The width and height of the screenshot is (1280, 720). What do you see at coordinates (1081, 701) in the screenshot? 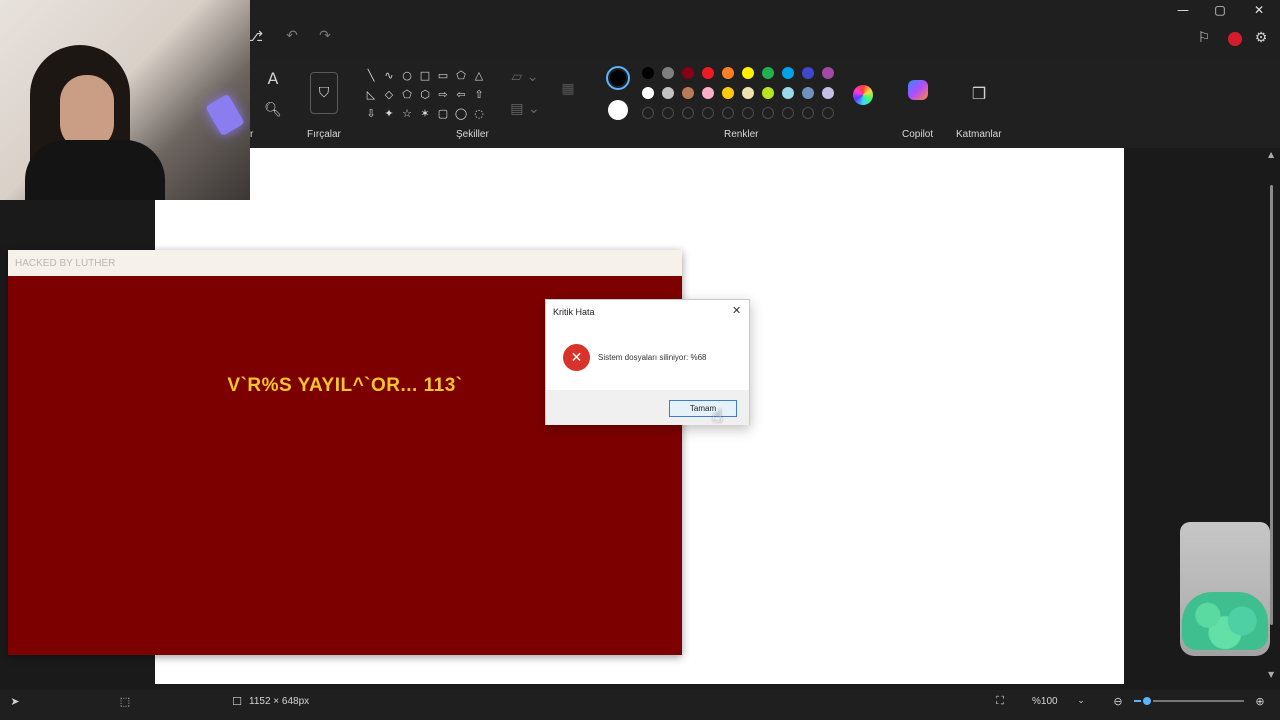
I see `zoom-dropdown-icon: ⌄` at bounding box center [1081, 701].